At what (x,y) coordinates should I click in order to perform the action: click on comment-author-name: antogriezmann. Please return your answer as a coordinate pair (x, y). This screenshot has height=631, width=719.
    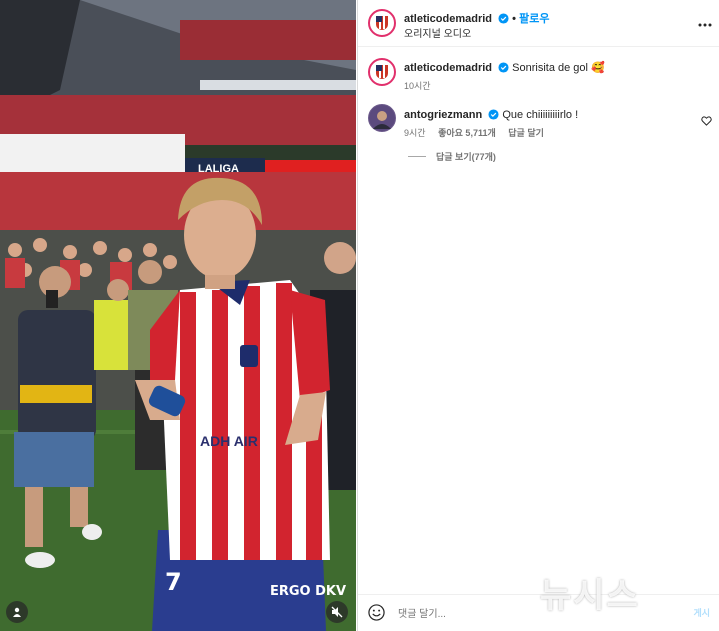
    Looking at the image, I should click on (443, 115).